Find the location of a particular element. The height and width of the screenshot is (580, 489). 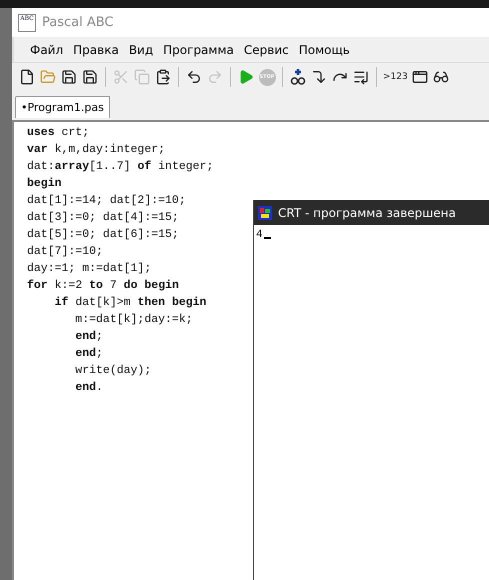

code-line: dat[3]:=0; dat[4]:=15; is located at coordinates (103, 218).